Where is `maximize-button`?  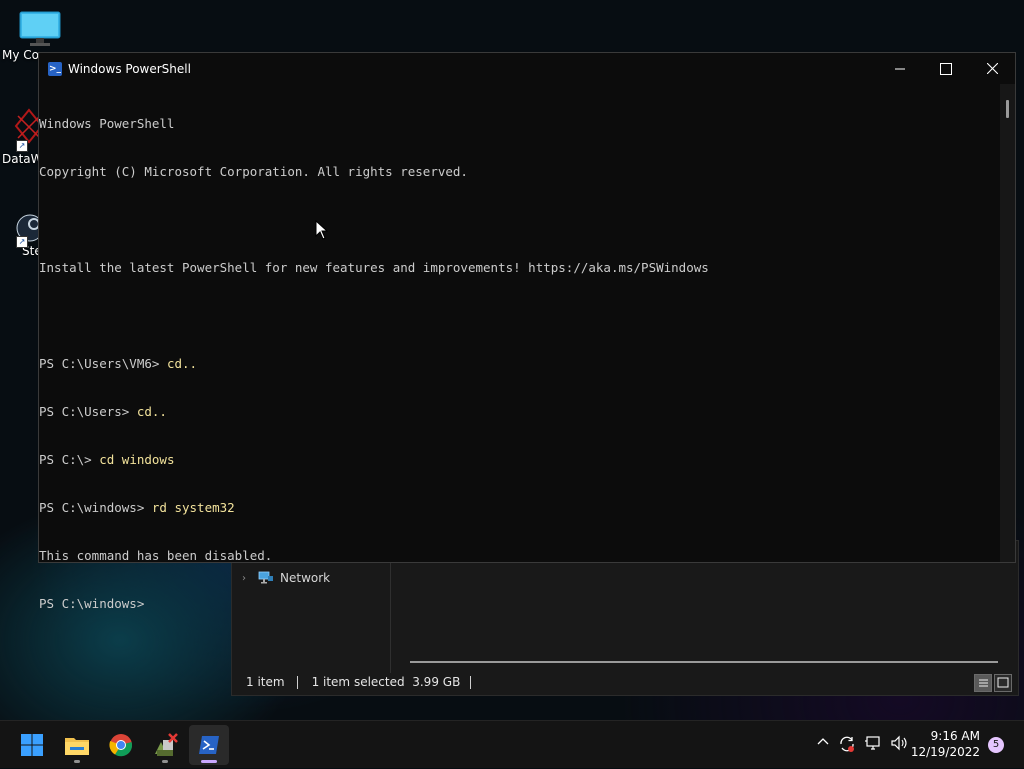 maximize-button is located at coordinates (946, 68).